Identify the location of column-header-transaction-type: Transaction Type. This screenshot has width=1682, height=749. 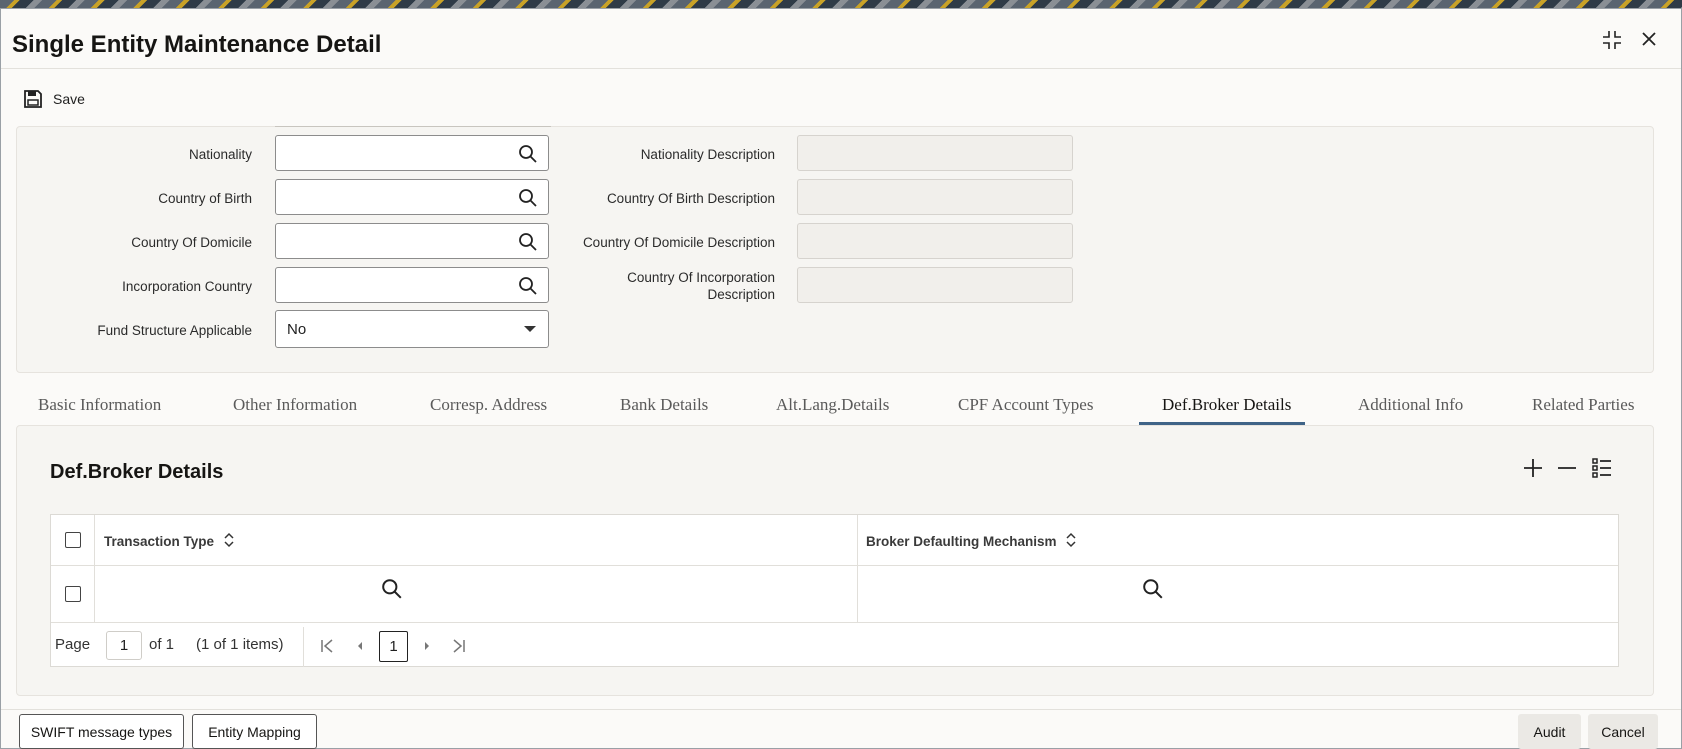
(159, 541).